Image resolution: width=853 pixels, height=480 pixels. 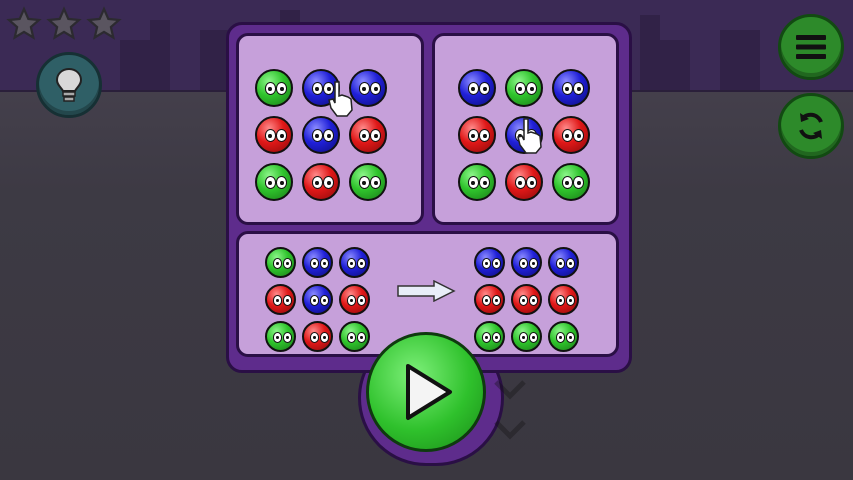 I want to click on restart-icon, so click(x=811, y=126).